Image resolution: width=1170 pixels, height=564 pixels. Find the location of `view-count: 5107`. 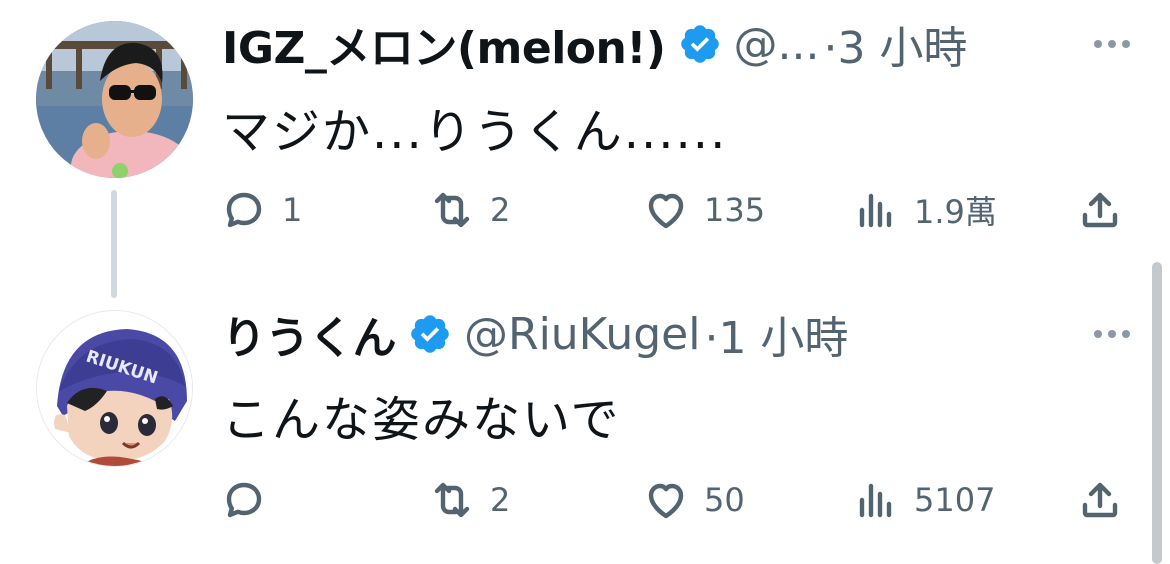

view-count: 5107 is located at coordinates (955, 500).